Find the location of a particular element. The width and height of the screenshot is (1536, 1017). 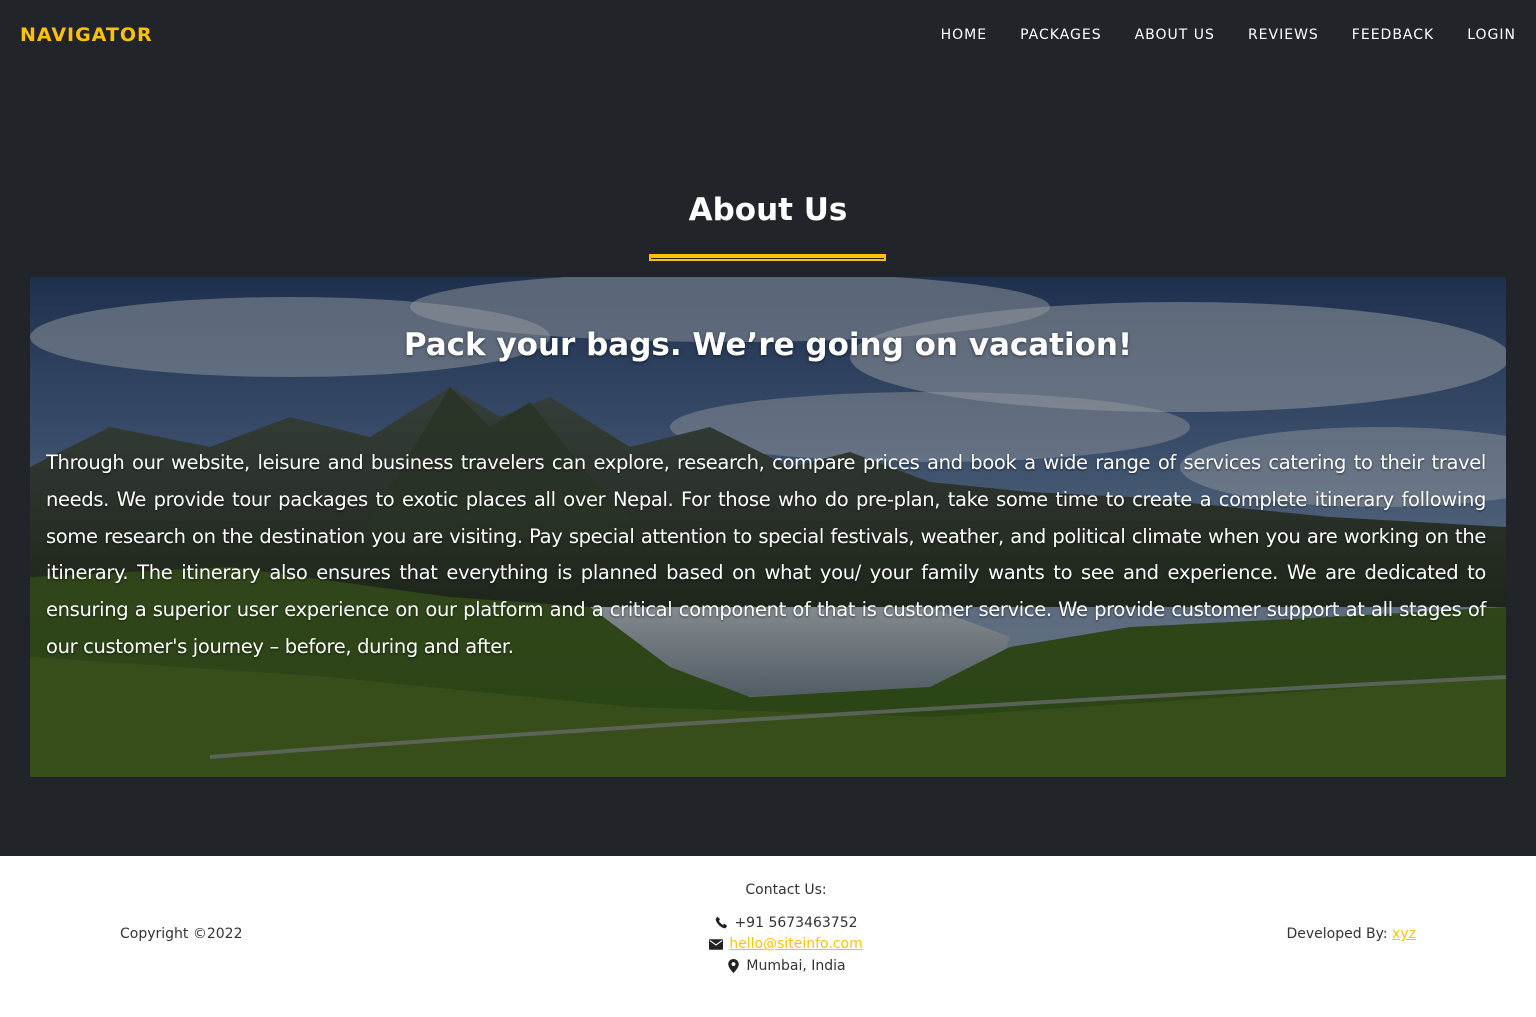

envelope-icon is located at coordinates (716, 944).